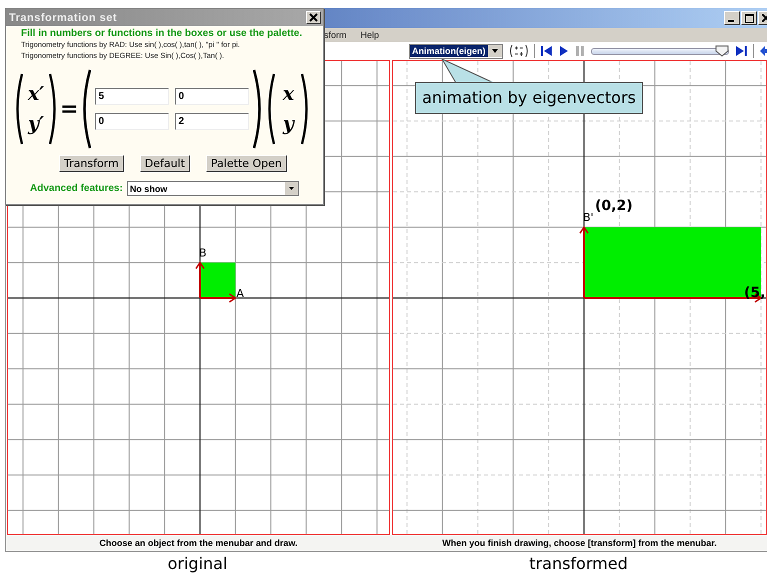 Image resolution: width=767 pixels, height=574 pixels. Describe the element at coordinates (288, 94) in the screenshot. I see `variable: x` at that location.